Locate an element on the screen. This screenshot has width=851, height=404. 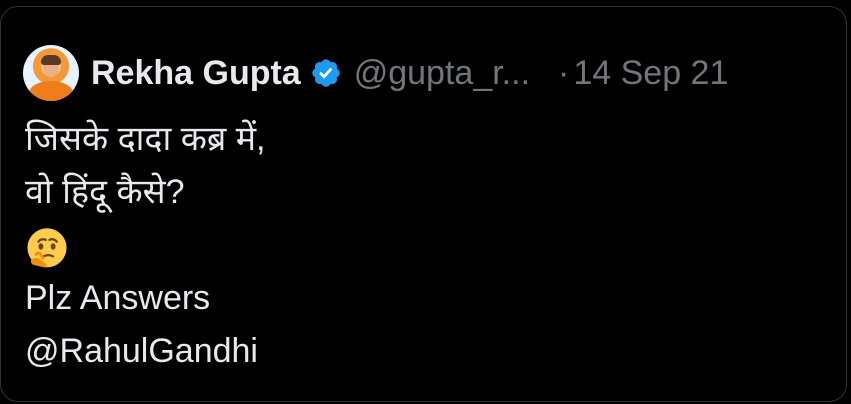
avatar-robe is located at coordinates (51, 91).